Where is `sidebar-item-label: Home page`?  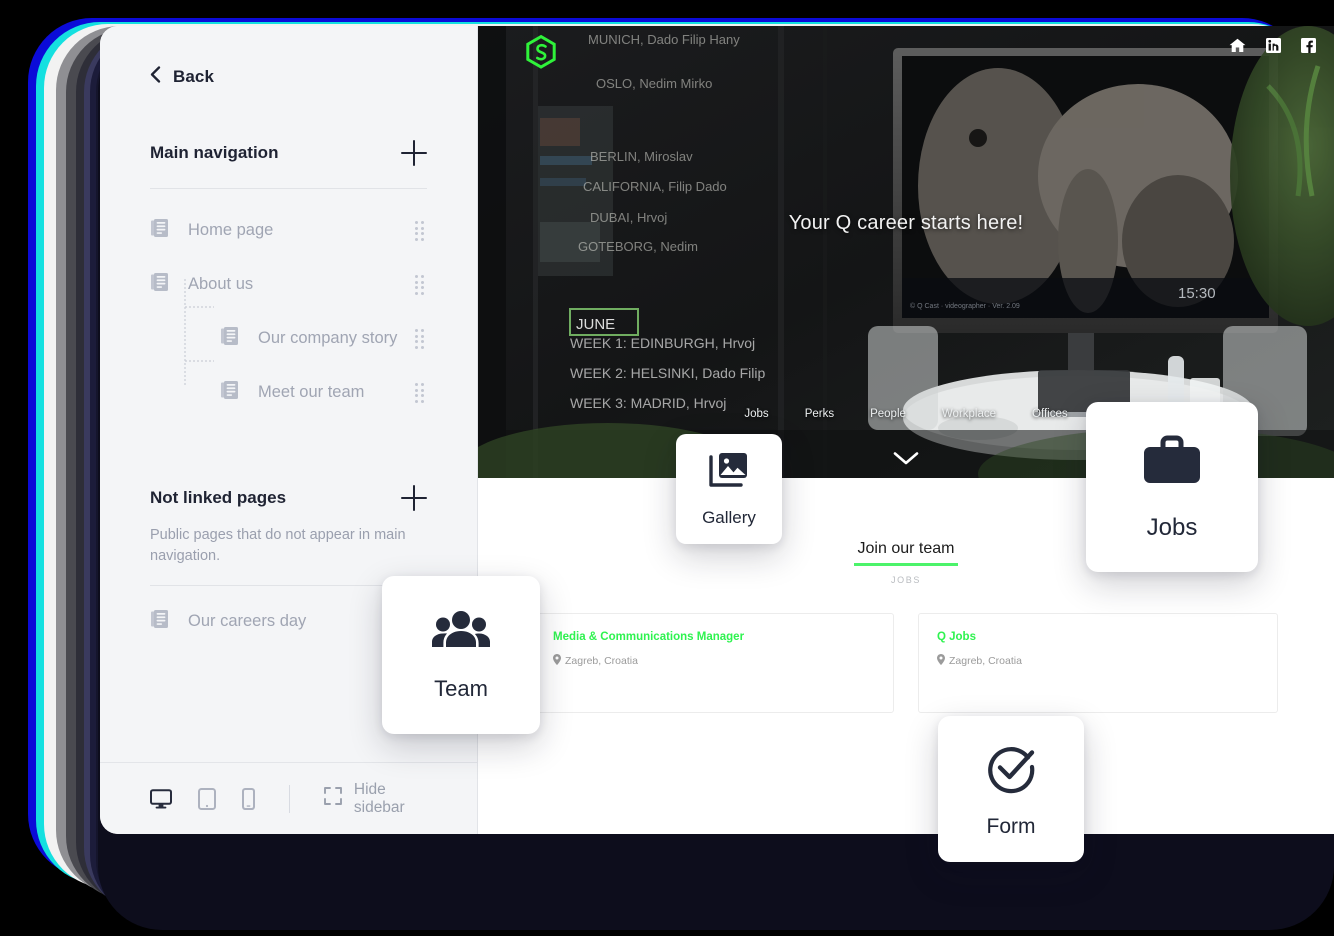
sidebar-item-label: Home page is located at coordinates (231, 229).